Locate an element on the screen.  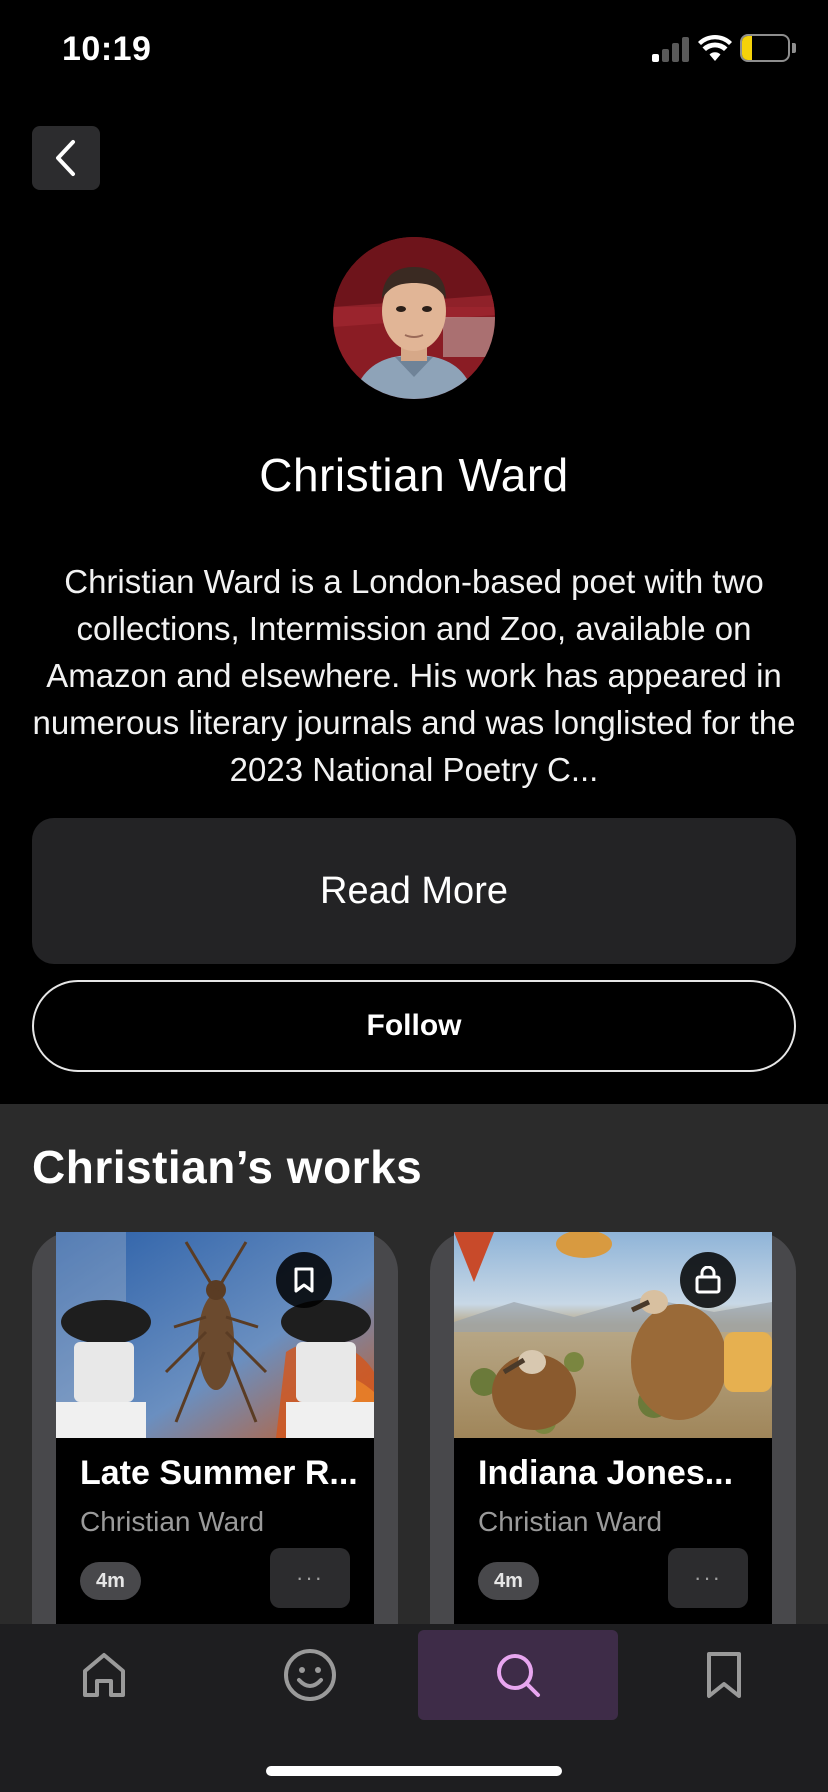
works-title: Christian’s works is located at coordinates (227, 1167).